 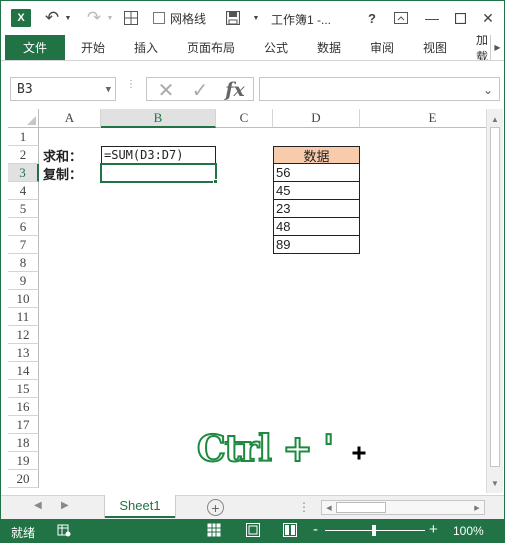 I want to click on vertical-scroll-thumb, so click(x=495, y=297).